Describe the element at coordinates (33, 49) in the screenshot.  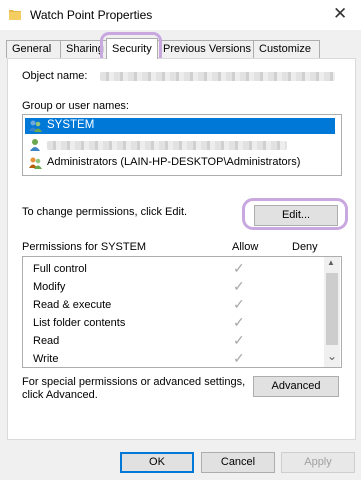
I see `tab-general: General` at that location.